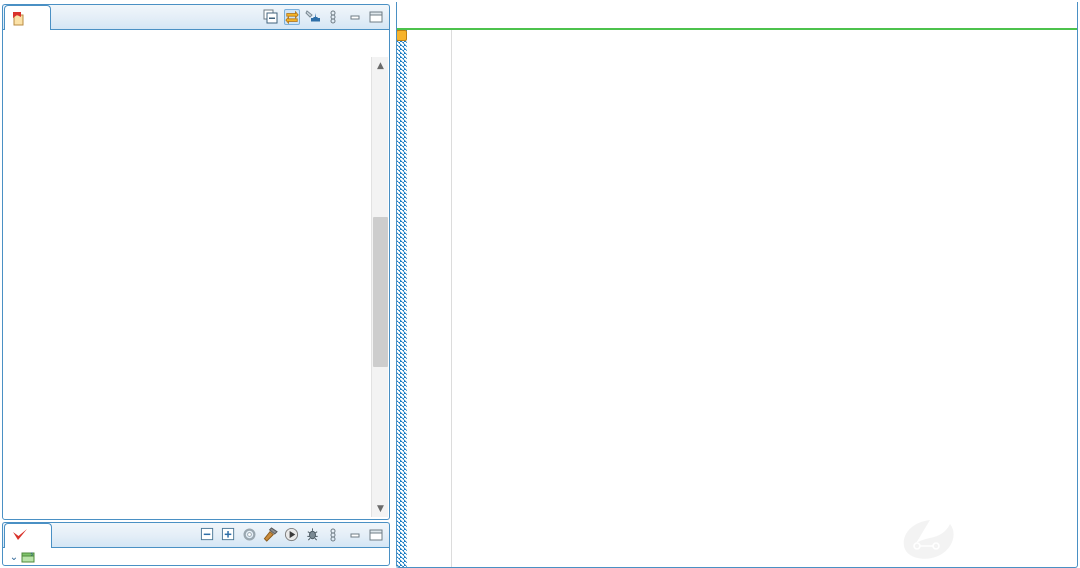 This screenshot has width=1080, height=568. I want to click on editor-tabstrip, so click(737, 16).